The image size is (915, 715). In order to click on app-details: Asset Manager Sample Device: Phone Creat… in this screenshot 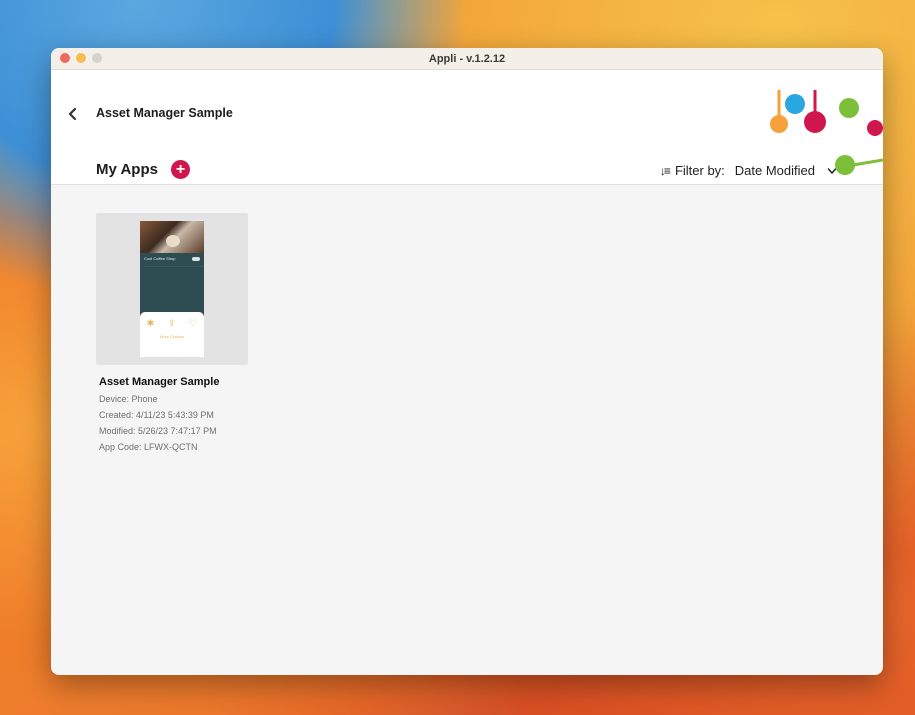, I will do `click(159, 417)`.